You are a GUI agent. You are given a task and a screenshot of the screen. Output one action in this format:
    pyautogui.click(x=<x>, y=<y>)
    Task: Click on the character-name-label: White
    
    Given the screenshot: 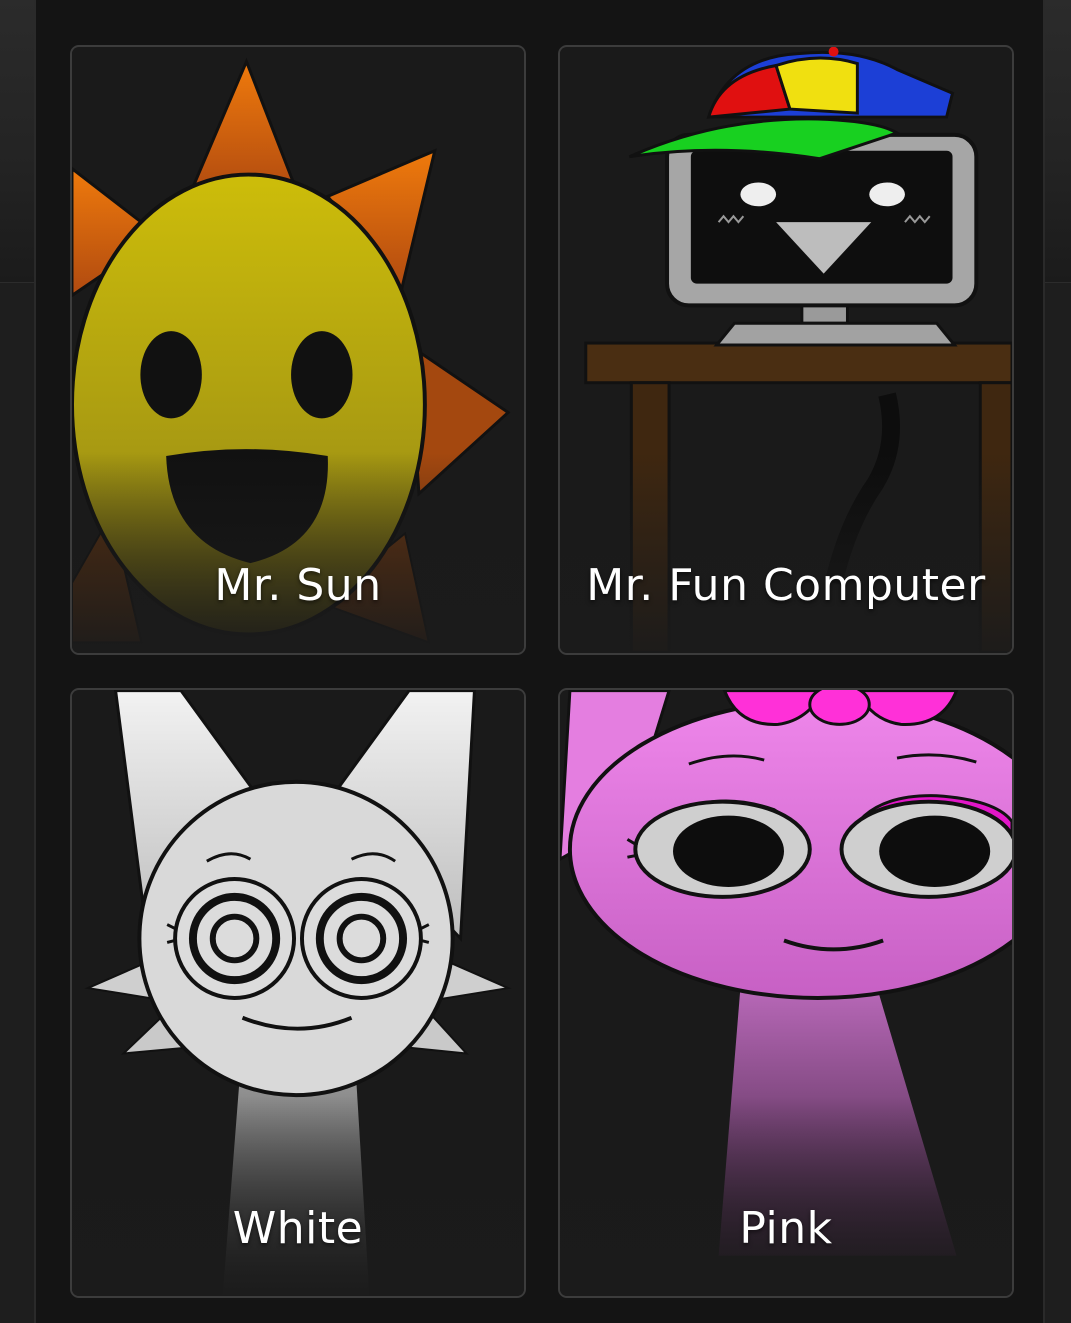 What is the action you would take?
    pyautogui.click(x=298, y=1228)
    